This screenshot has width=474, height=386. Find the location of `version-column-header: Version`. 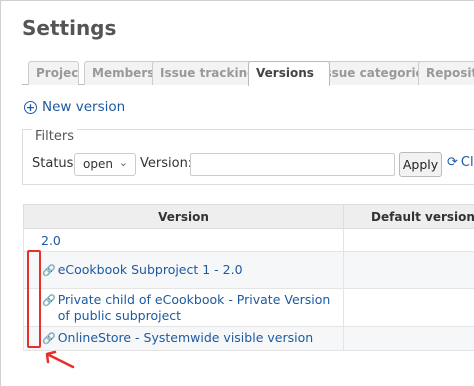

version-column-header: Version is located at coordinates (183, 216).